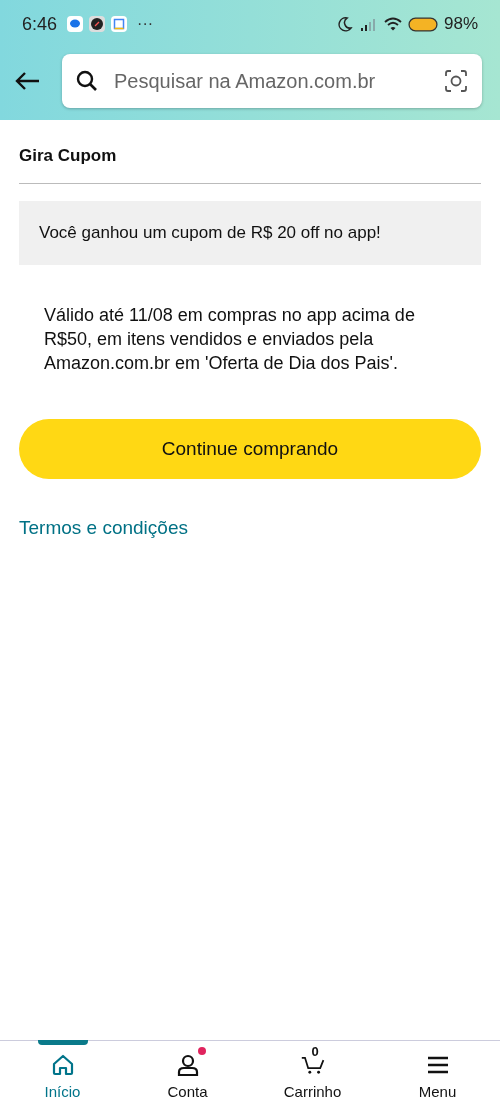 The image size is (500, 1111). Describe the element at coordinates (119, 24) in the screenshot. I see `calendar-app-icon` at that location.